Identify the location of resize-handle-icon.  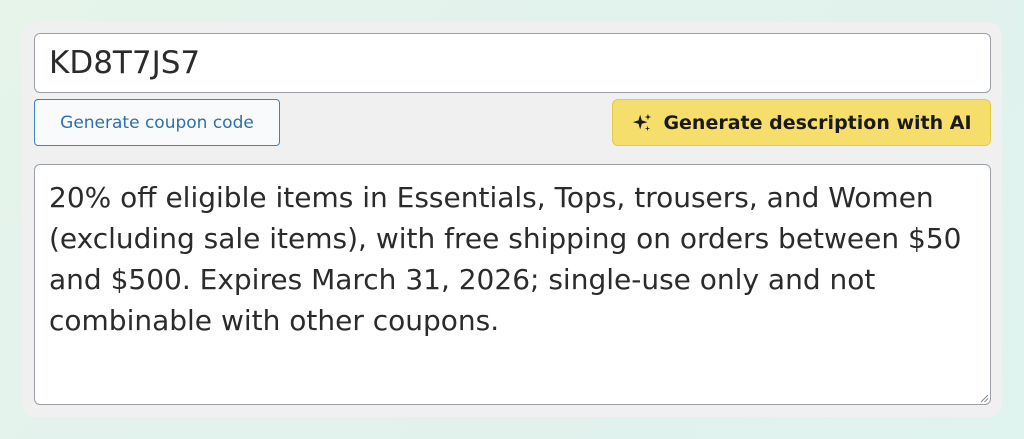
(984, 398).